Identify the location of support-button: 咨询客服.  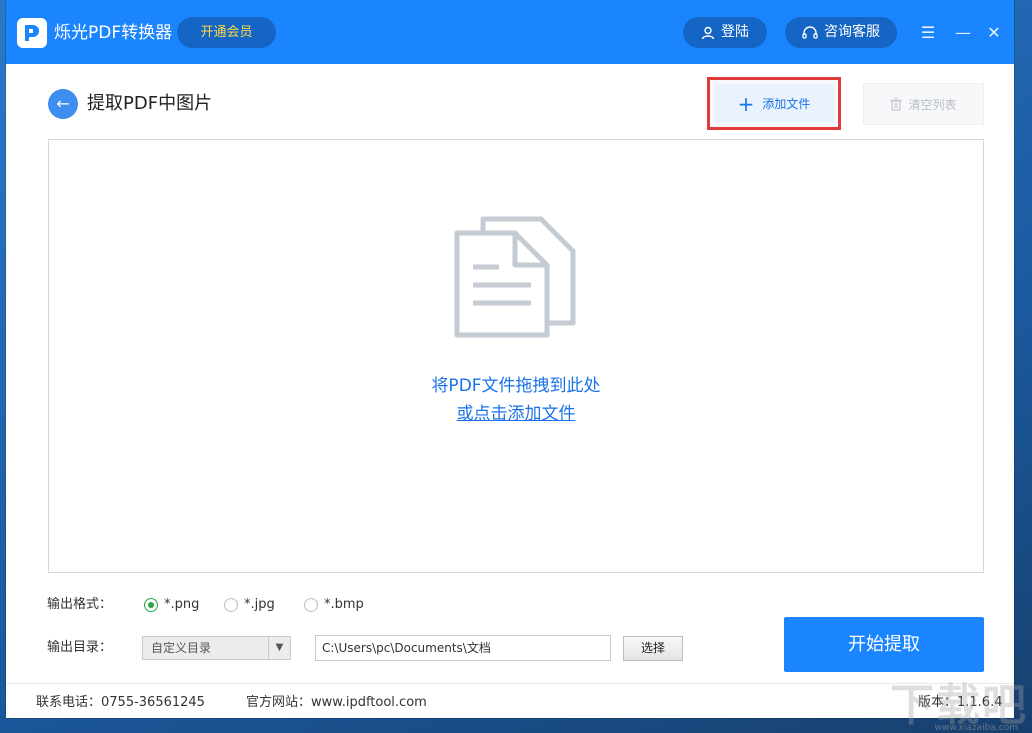
(841, 32).